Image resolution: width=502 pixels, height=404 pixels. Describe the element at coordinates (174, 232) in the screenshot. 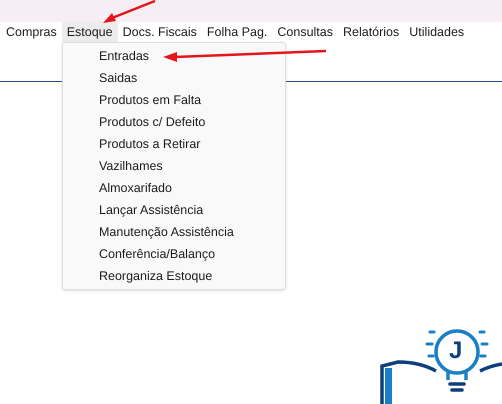

I see `dropdown-item: Manutenção Assistência` at that location.